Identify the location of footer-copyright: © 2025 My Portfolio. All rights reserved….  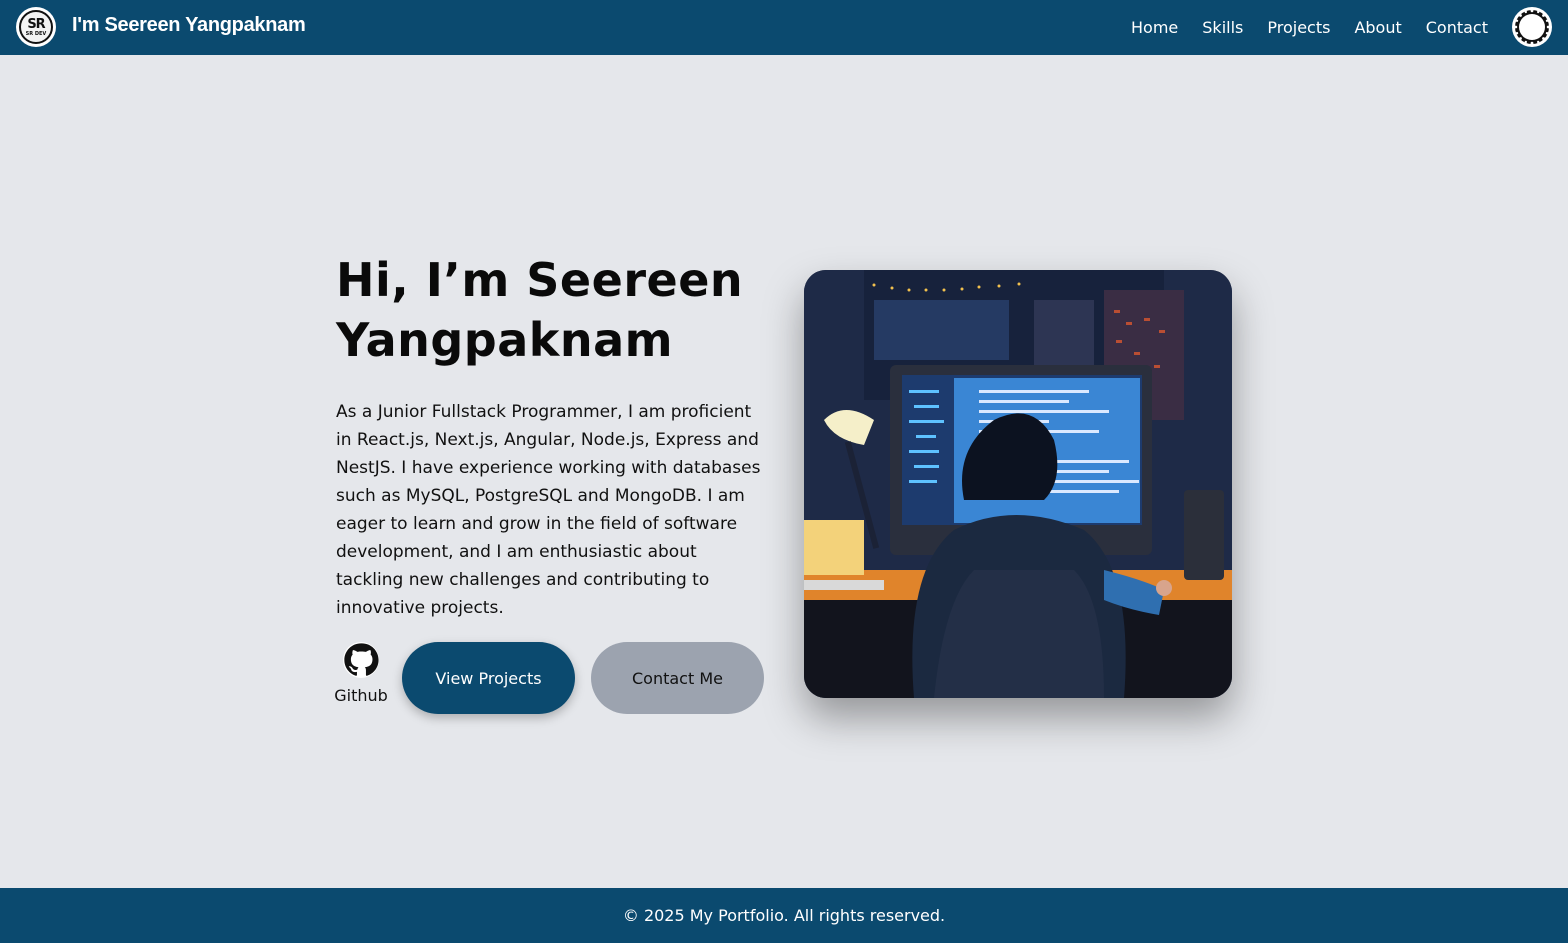
(784, 915).